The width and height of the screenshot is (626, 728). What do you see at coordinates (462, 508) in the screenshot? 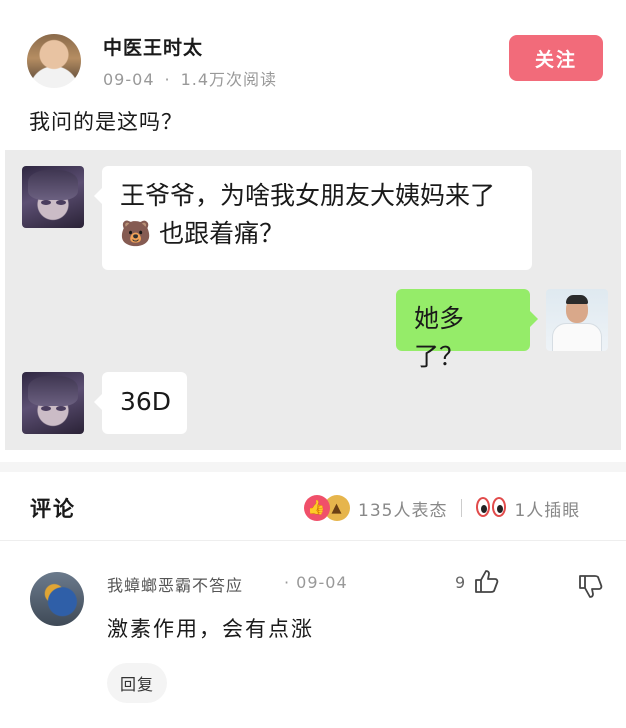
I see `reaction-separator` at bounding box center [462, 508].